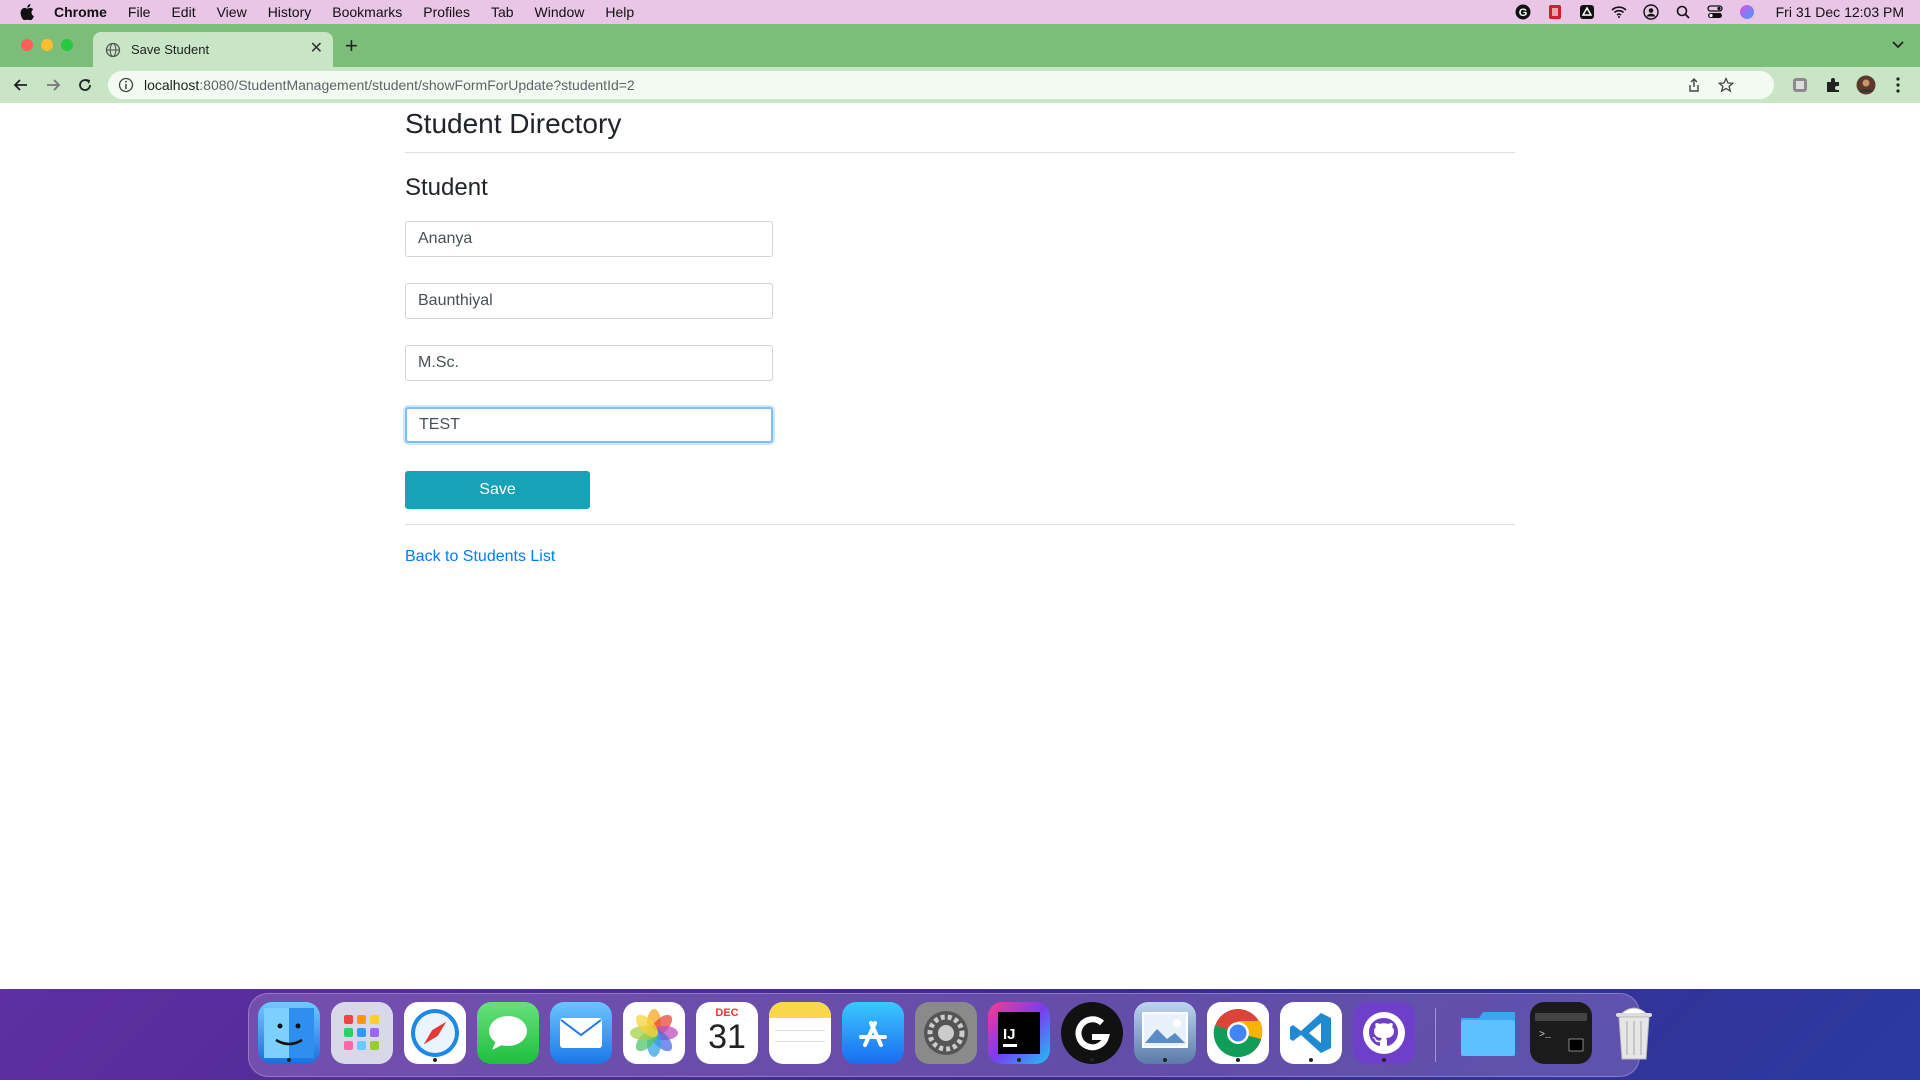 The width and height of the screenshot is (1920, 1080). What do you see at coordinates (362, 1033) in the screenshot?
I see `launchpad-icon` at bounding box center [362, 1033].